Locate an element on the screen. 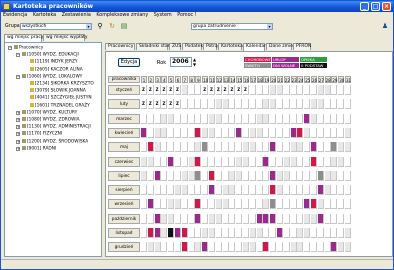  menu-kartoteka: Kartoteka is located at coordinates (44, 16).